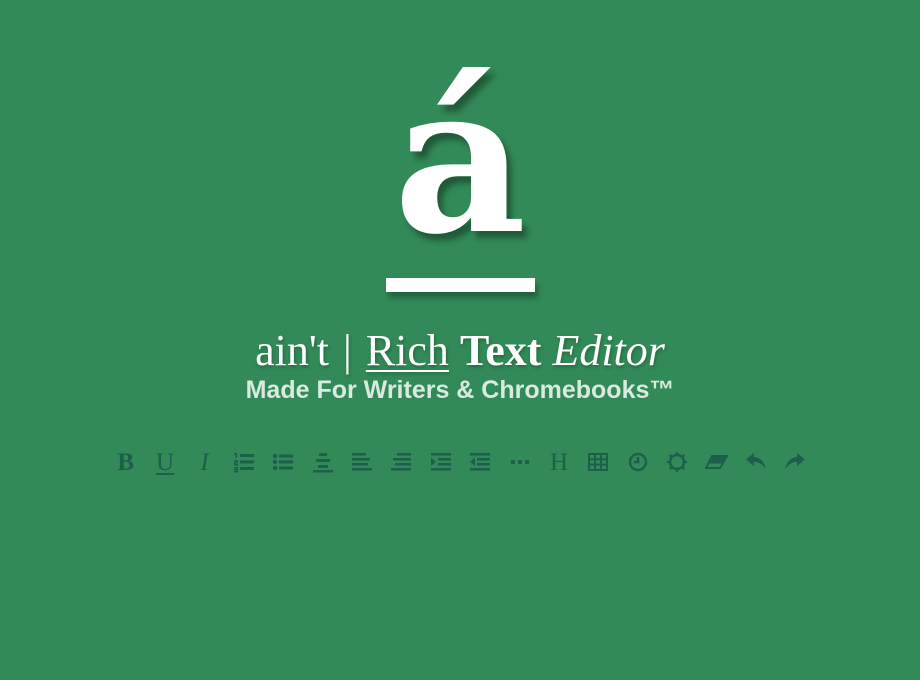 Image resolution: width=920 pixels, height=680 pixels. Describe the element at coordinates (460, 285) in the screenshot. I see `logo-underline` at that location.